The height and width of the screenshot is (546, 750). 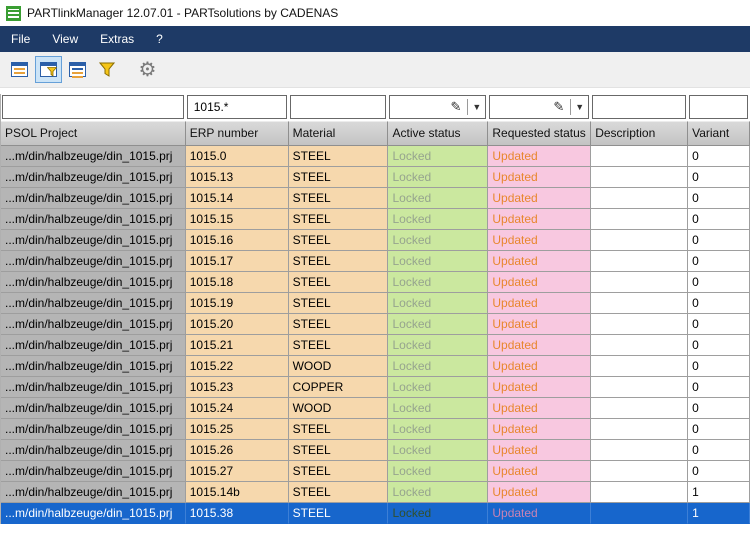 I want to click on filter-variant, so click(x=718, y=107).